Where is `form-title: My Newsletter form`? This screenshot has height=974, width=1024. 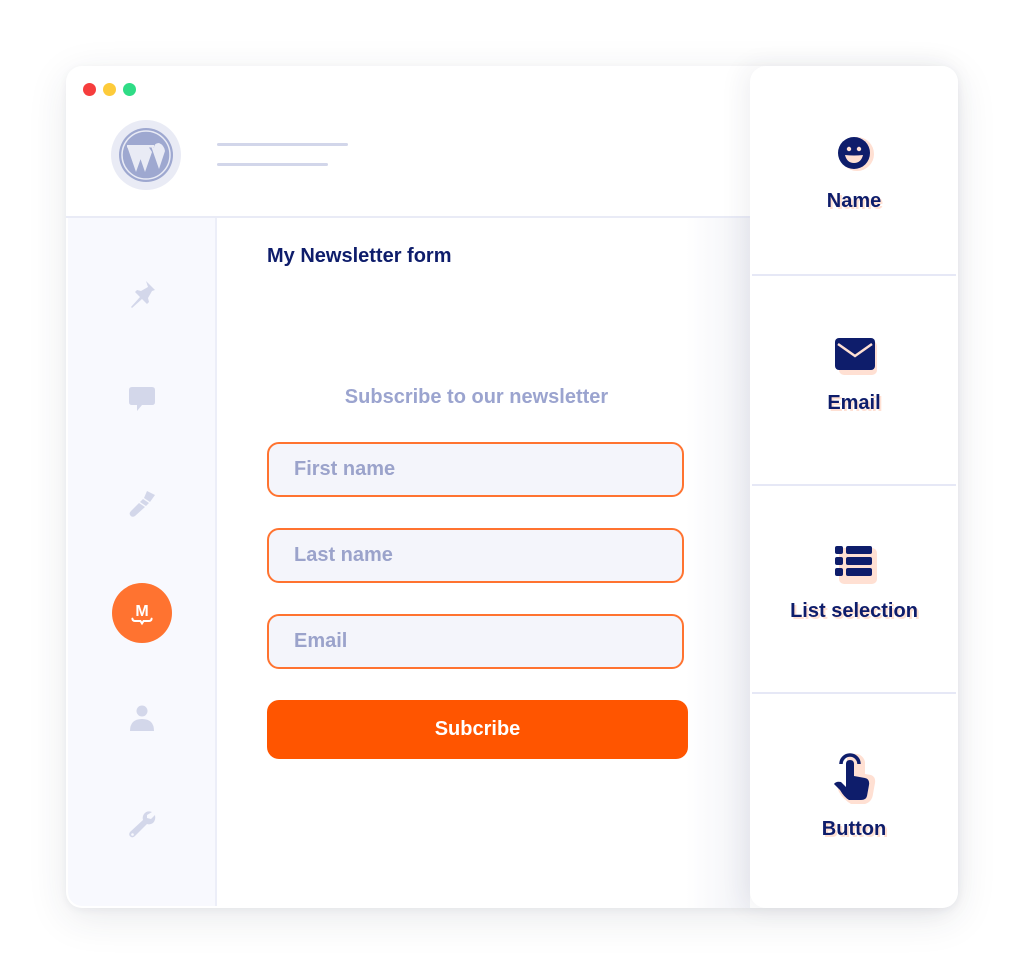 form-title: My Newsletter form is located at coordinates (359, 256).